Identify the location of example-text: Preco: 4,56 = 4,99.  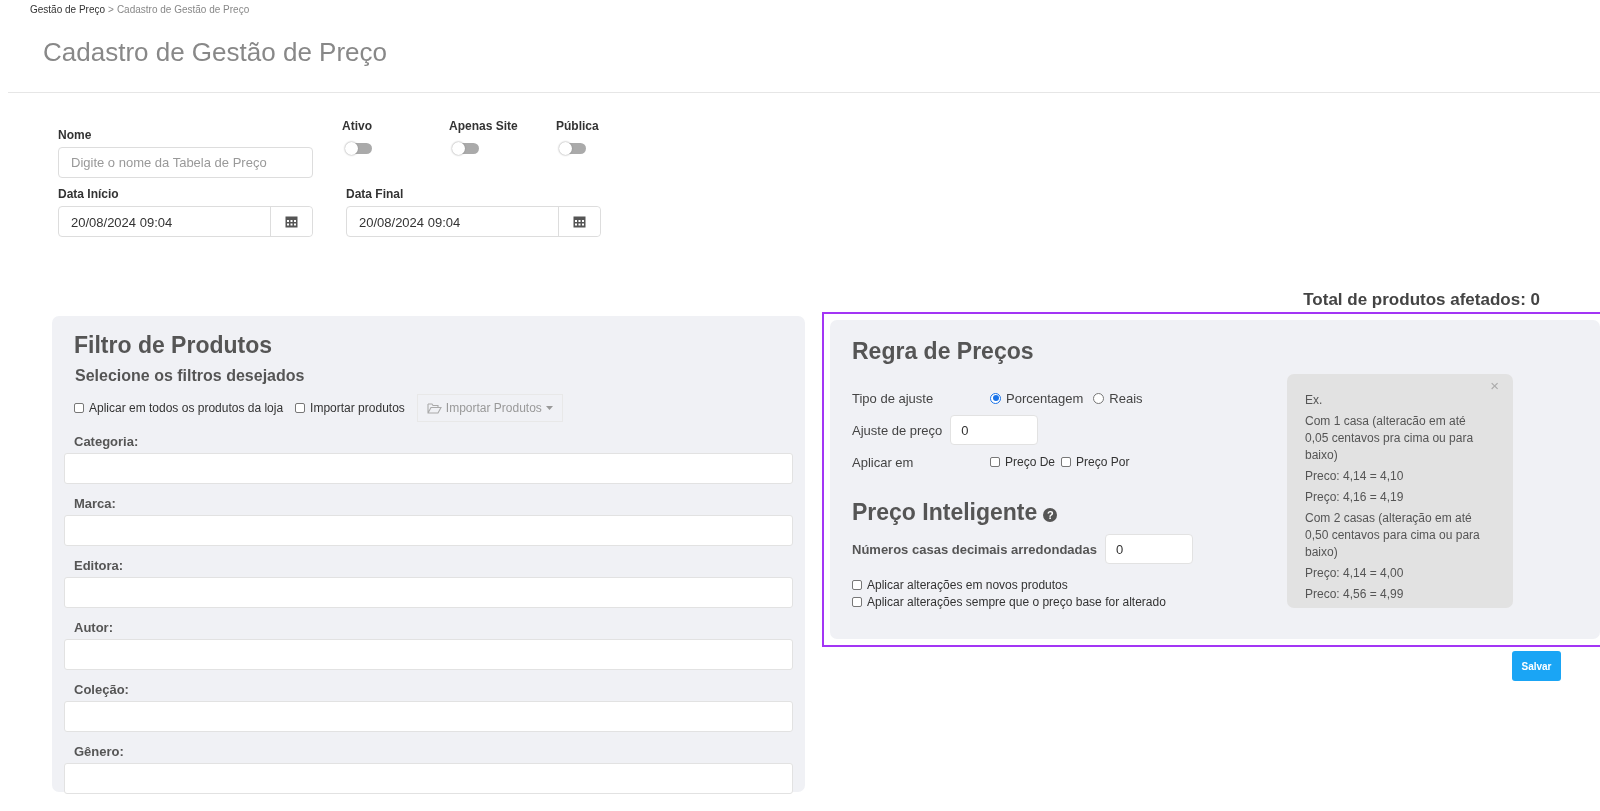
(1354, 594).